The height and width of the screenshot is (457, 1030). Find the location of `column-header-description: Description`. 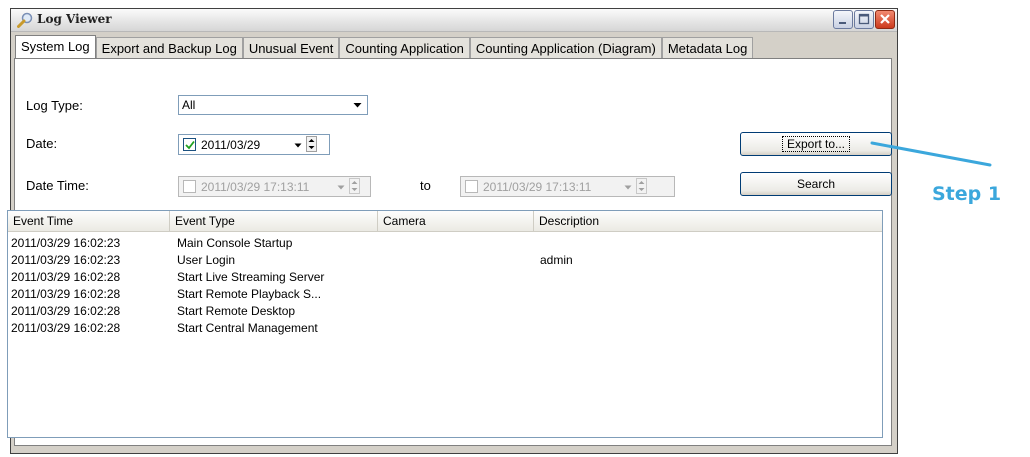

column-header-description: Description is located at coordinates (708, 221).